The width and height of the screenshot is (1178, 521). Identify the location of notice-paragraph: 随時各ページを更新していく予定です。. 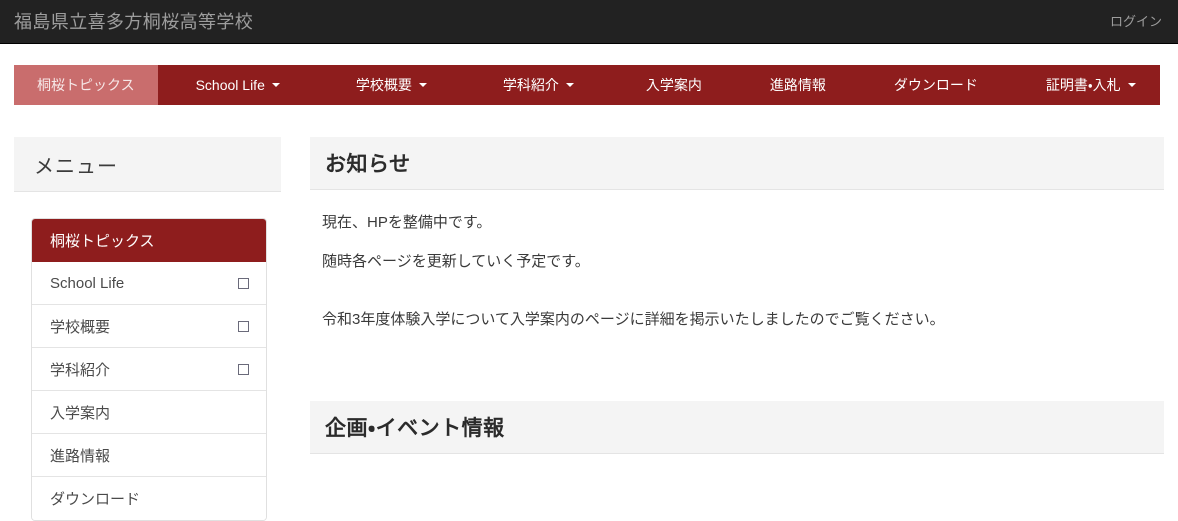
(456, 261).